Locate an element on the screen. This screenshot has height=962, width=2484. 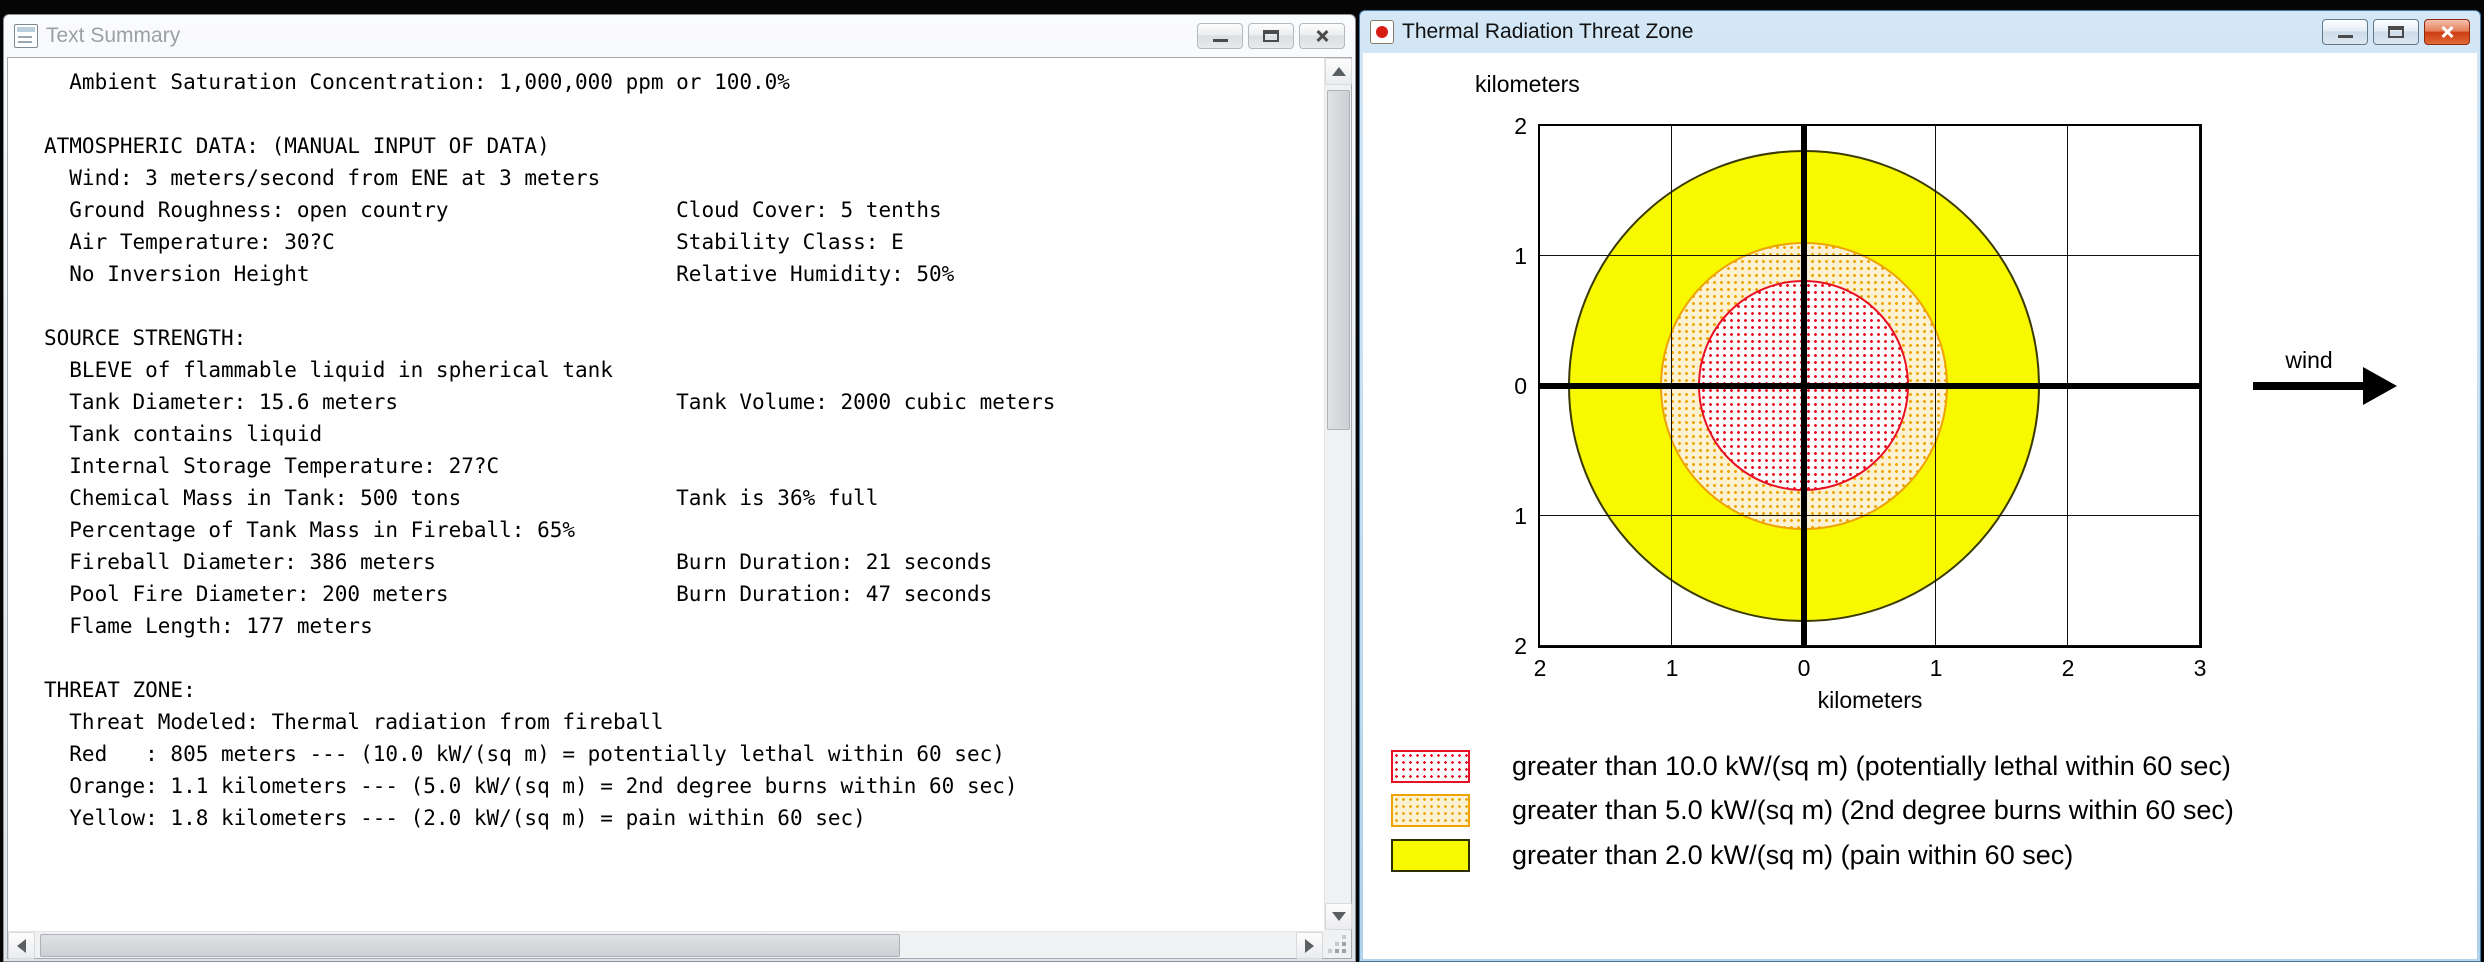
arrow-down-icon is located at coordinates (1338, 916).